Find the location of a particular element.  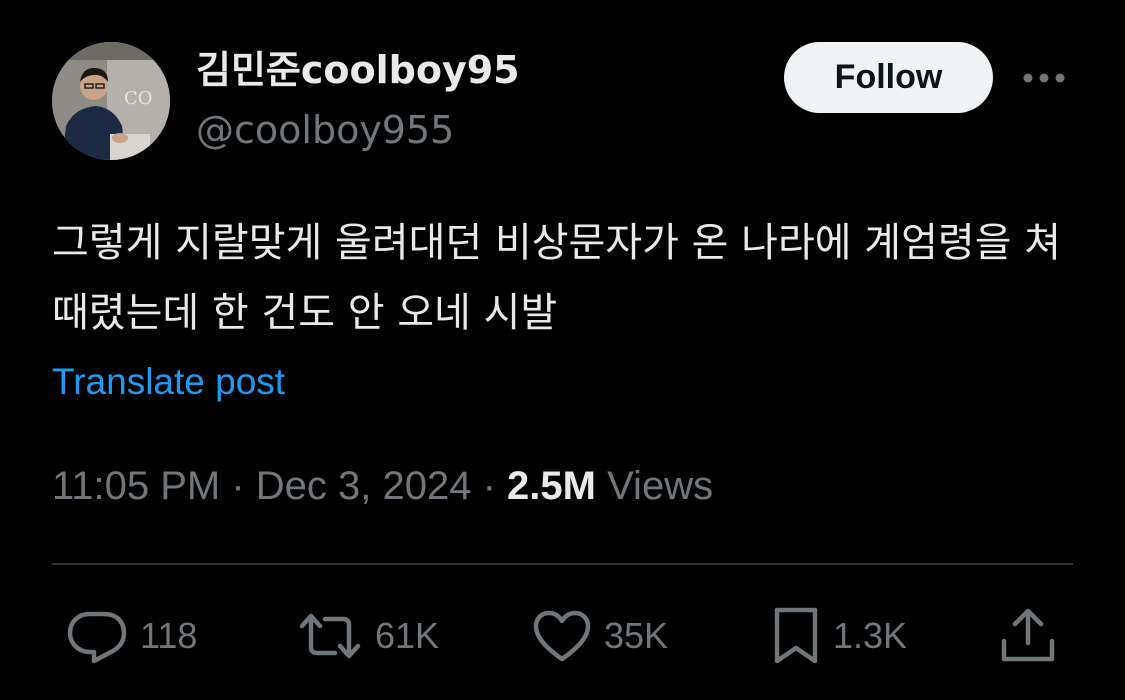

bookmark-count: 1.3K is located at coordinates (870, 635).